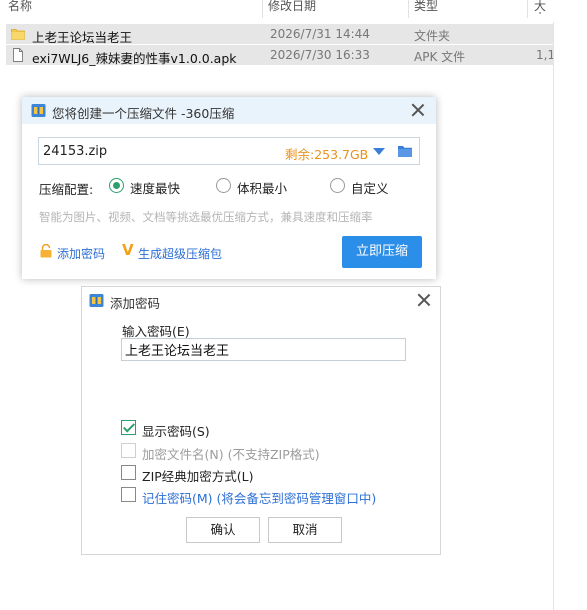 This screenshot has width=587, height=610. What do you see at coordinates (18, 34) in the screenshot?
I see `folder-icon` at bounding box center [18, 34].